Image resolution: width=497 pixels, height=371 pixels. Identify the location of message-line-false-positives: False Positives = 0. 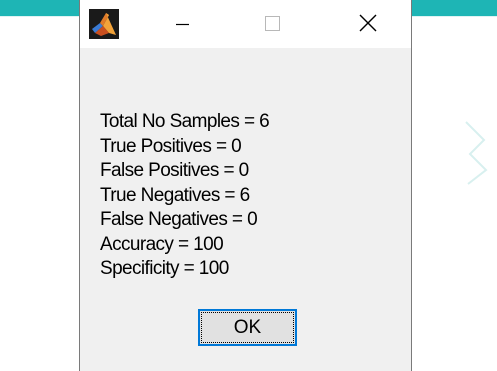
(174, 170).